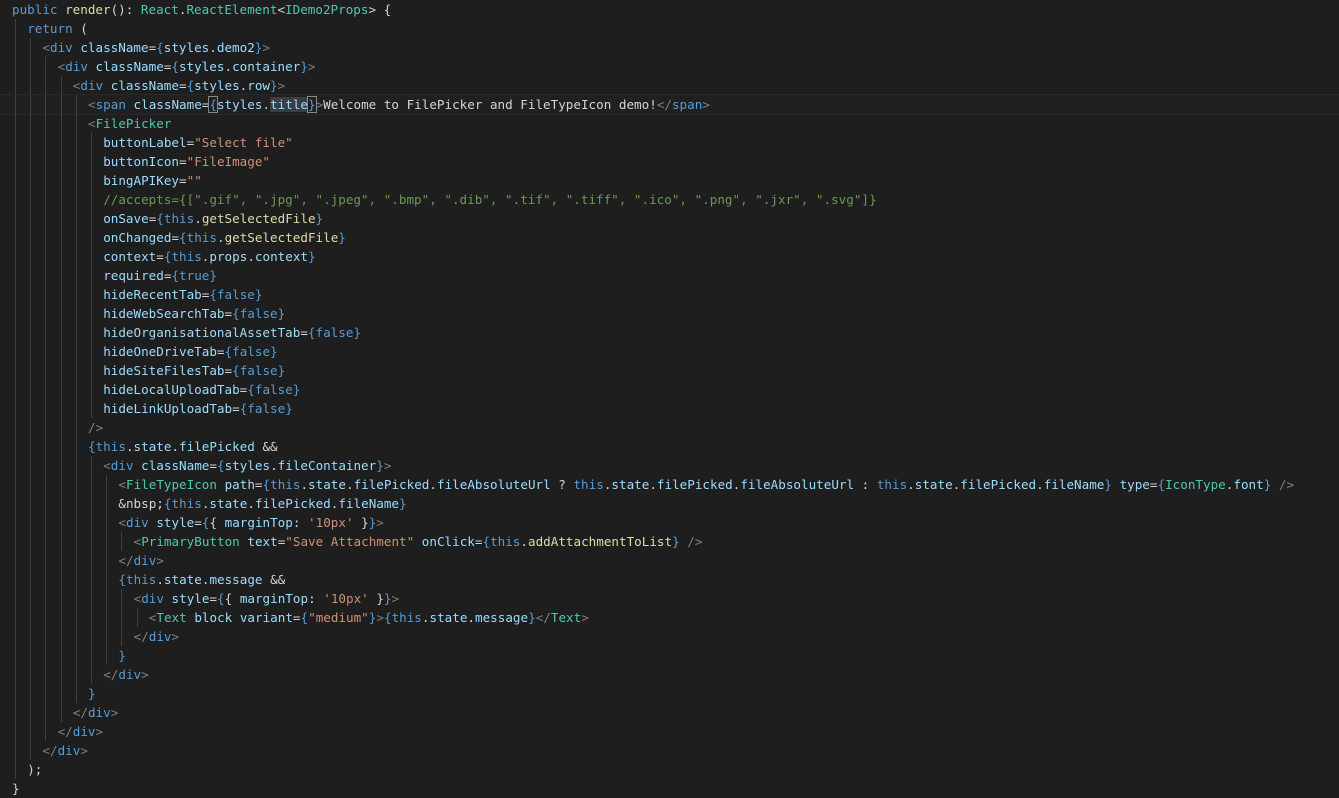  Describe the element at coordinates (669, 275) in the screenshot. I see `code-line: required={true}` at that location.